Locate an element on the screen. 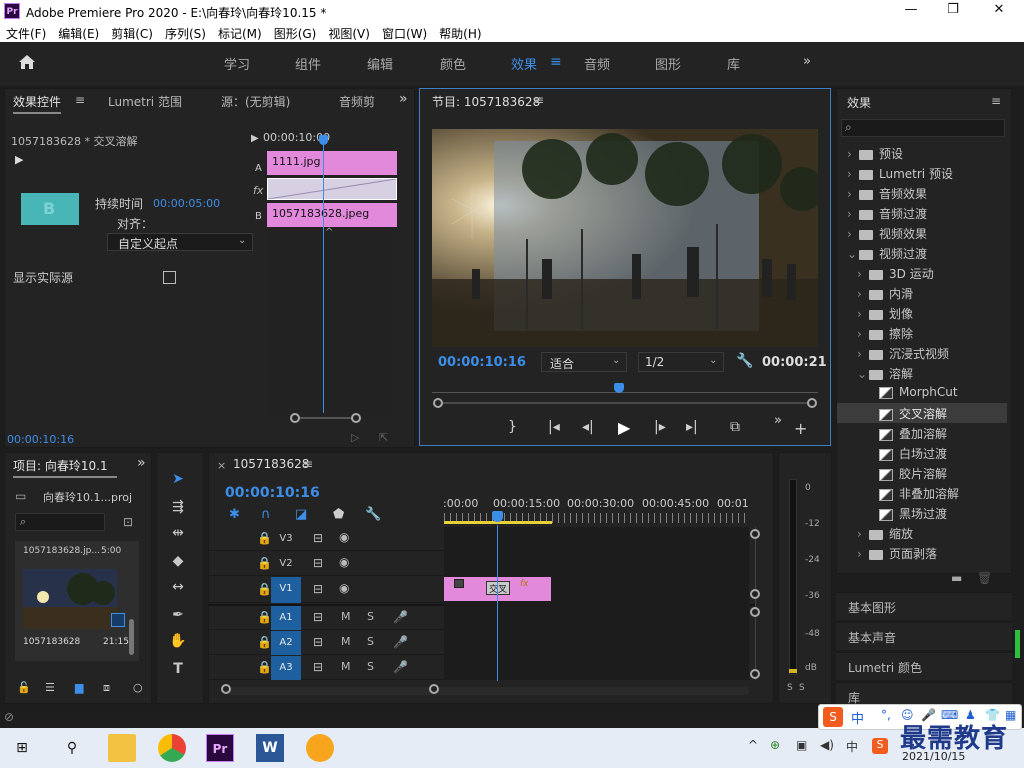  network-icon: ▣ is located at coordinates (801, 745).